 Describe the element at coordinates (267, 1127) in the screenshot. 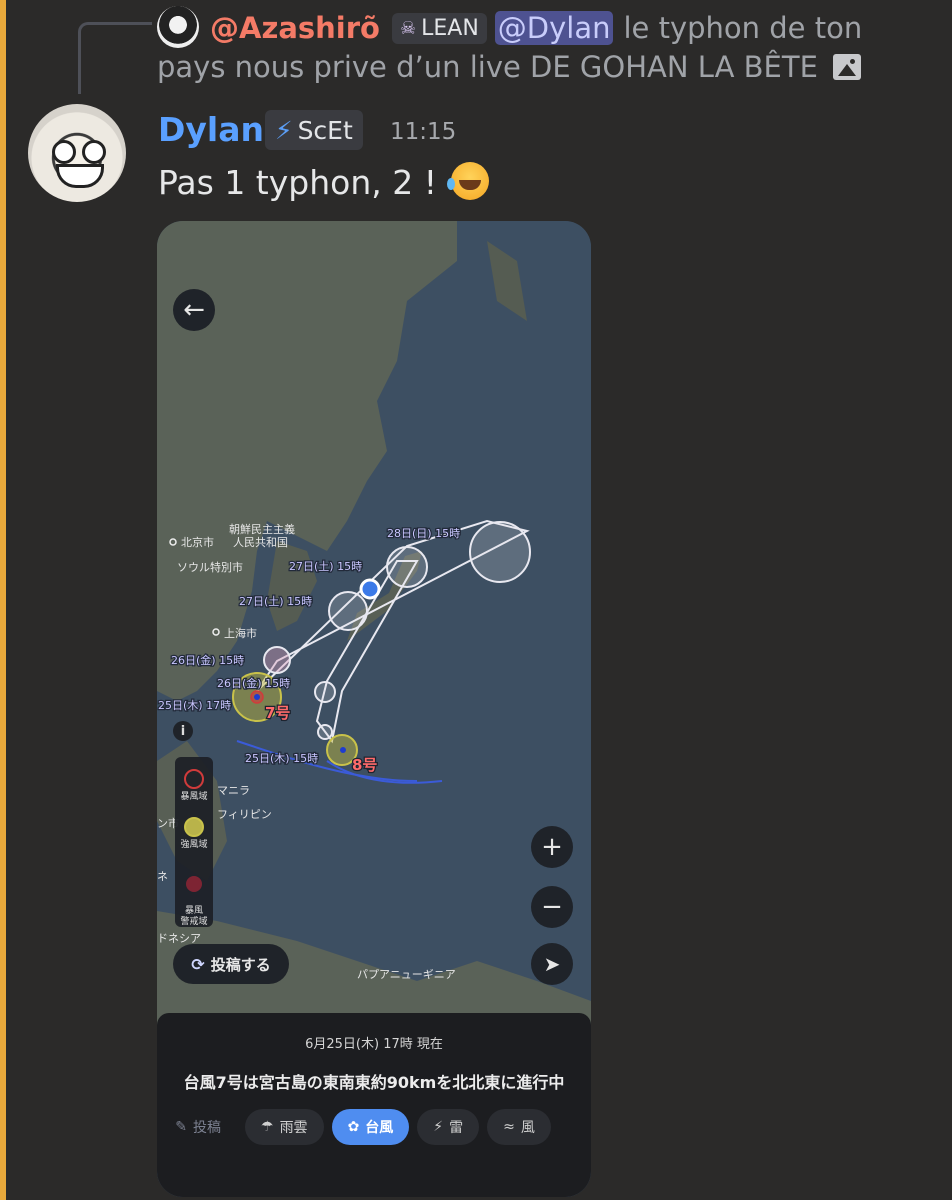

I see `rain-cloud-icon: ☂` at that location.